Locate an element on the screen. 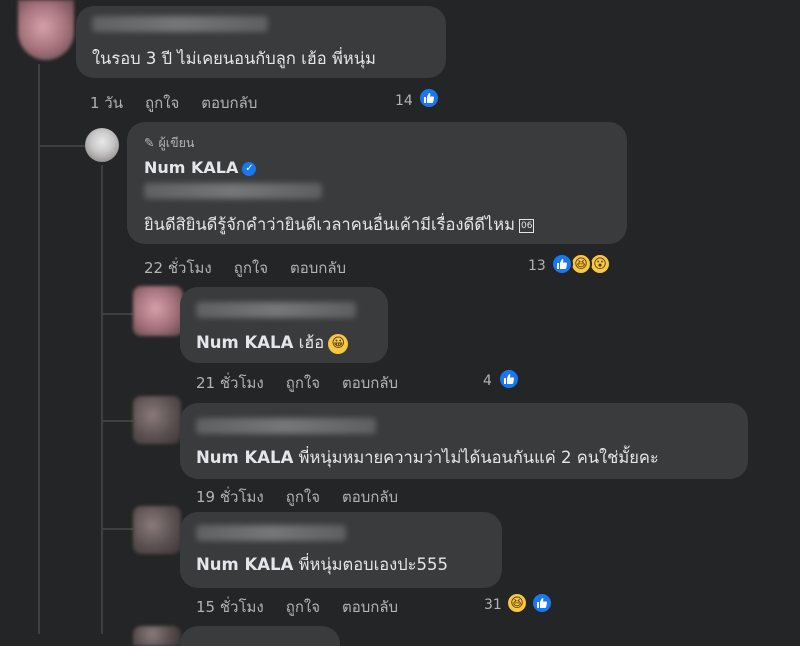 The height and width of the screenshot is (646, 800). comment-actions: 19 ชั่วโมง ถูกใจ ตอบกลับ is located at coordinates (308, 497).